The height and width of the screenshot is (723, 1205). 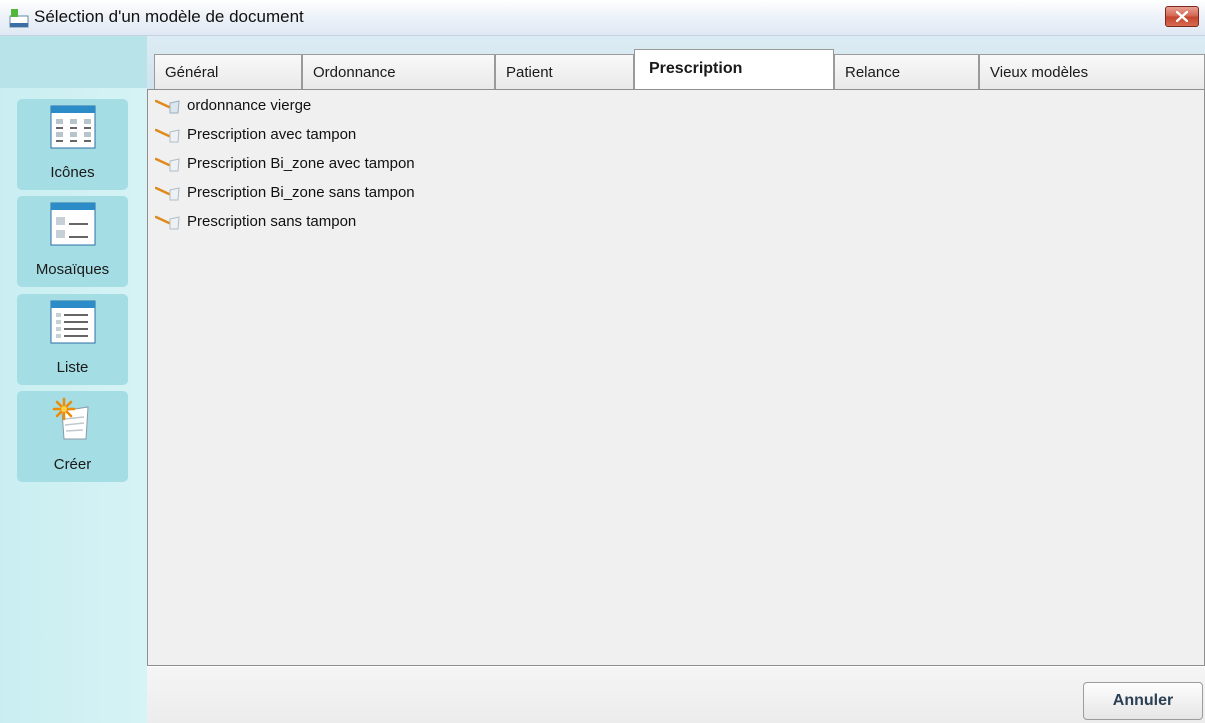 What do you see at coordinates (228, 71) in the screenshot?
I see `tab-general: Général` at bounding box center [228, 71].